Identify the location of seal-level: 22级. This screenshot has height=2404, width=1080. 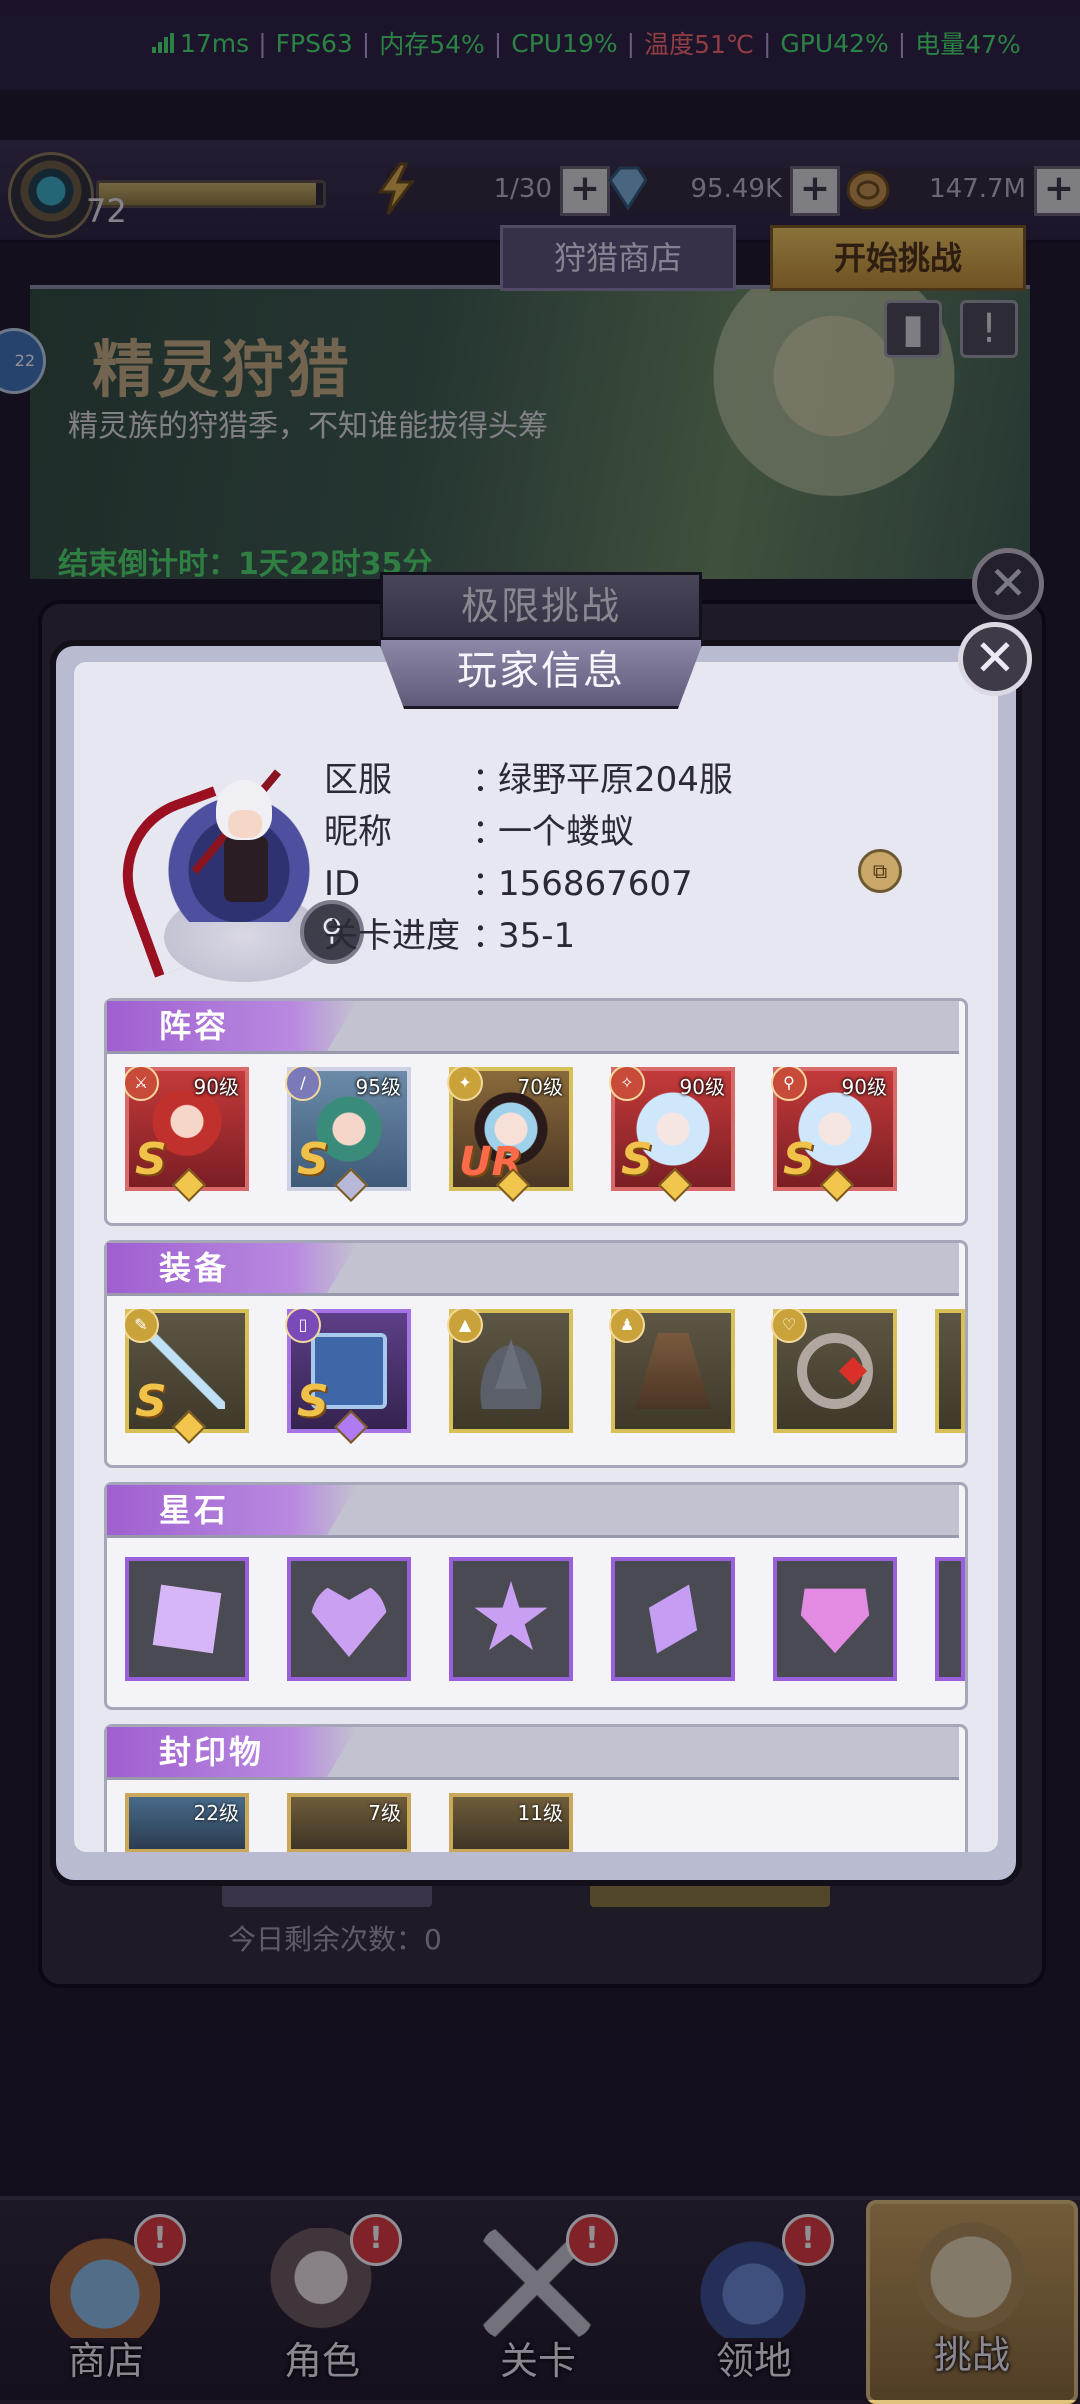
(216, 1813).